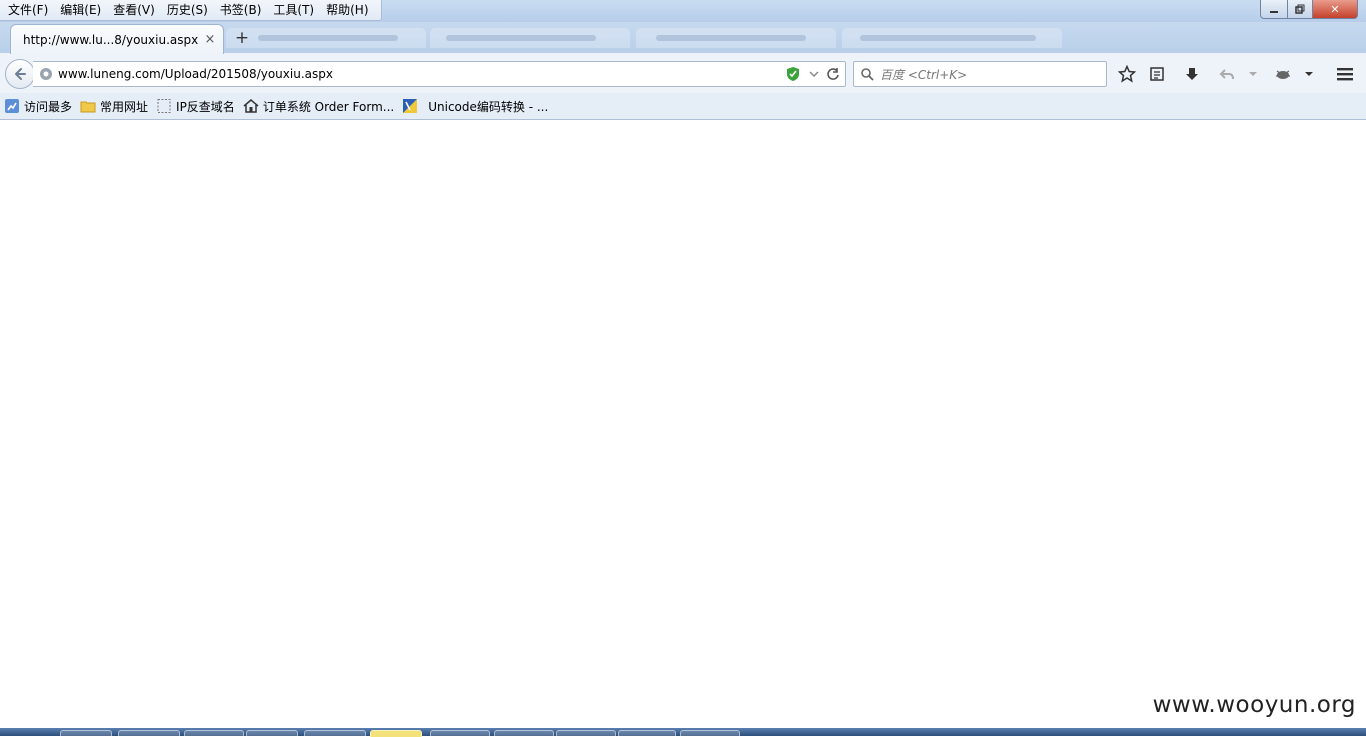 Image resolution: width=1366 pixels, height=737 pixels. What do you see at coordinates (793, 74) in the screenshot?
I see `shield-icon` at bounding box center [793, 74].